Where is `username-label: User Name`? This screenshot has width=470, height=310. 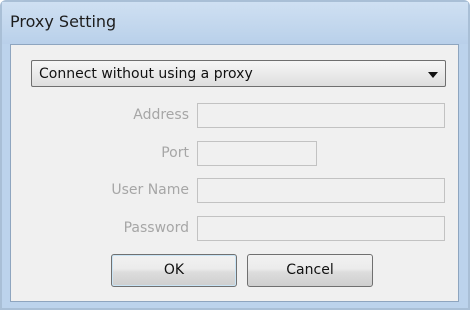
username-label: User Name is located at coordinates (150, 190).